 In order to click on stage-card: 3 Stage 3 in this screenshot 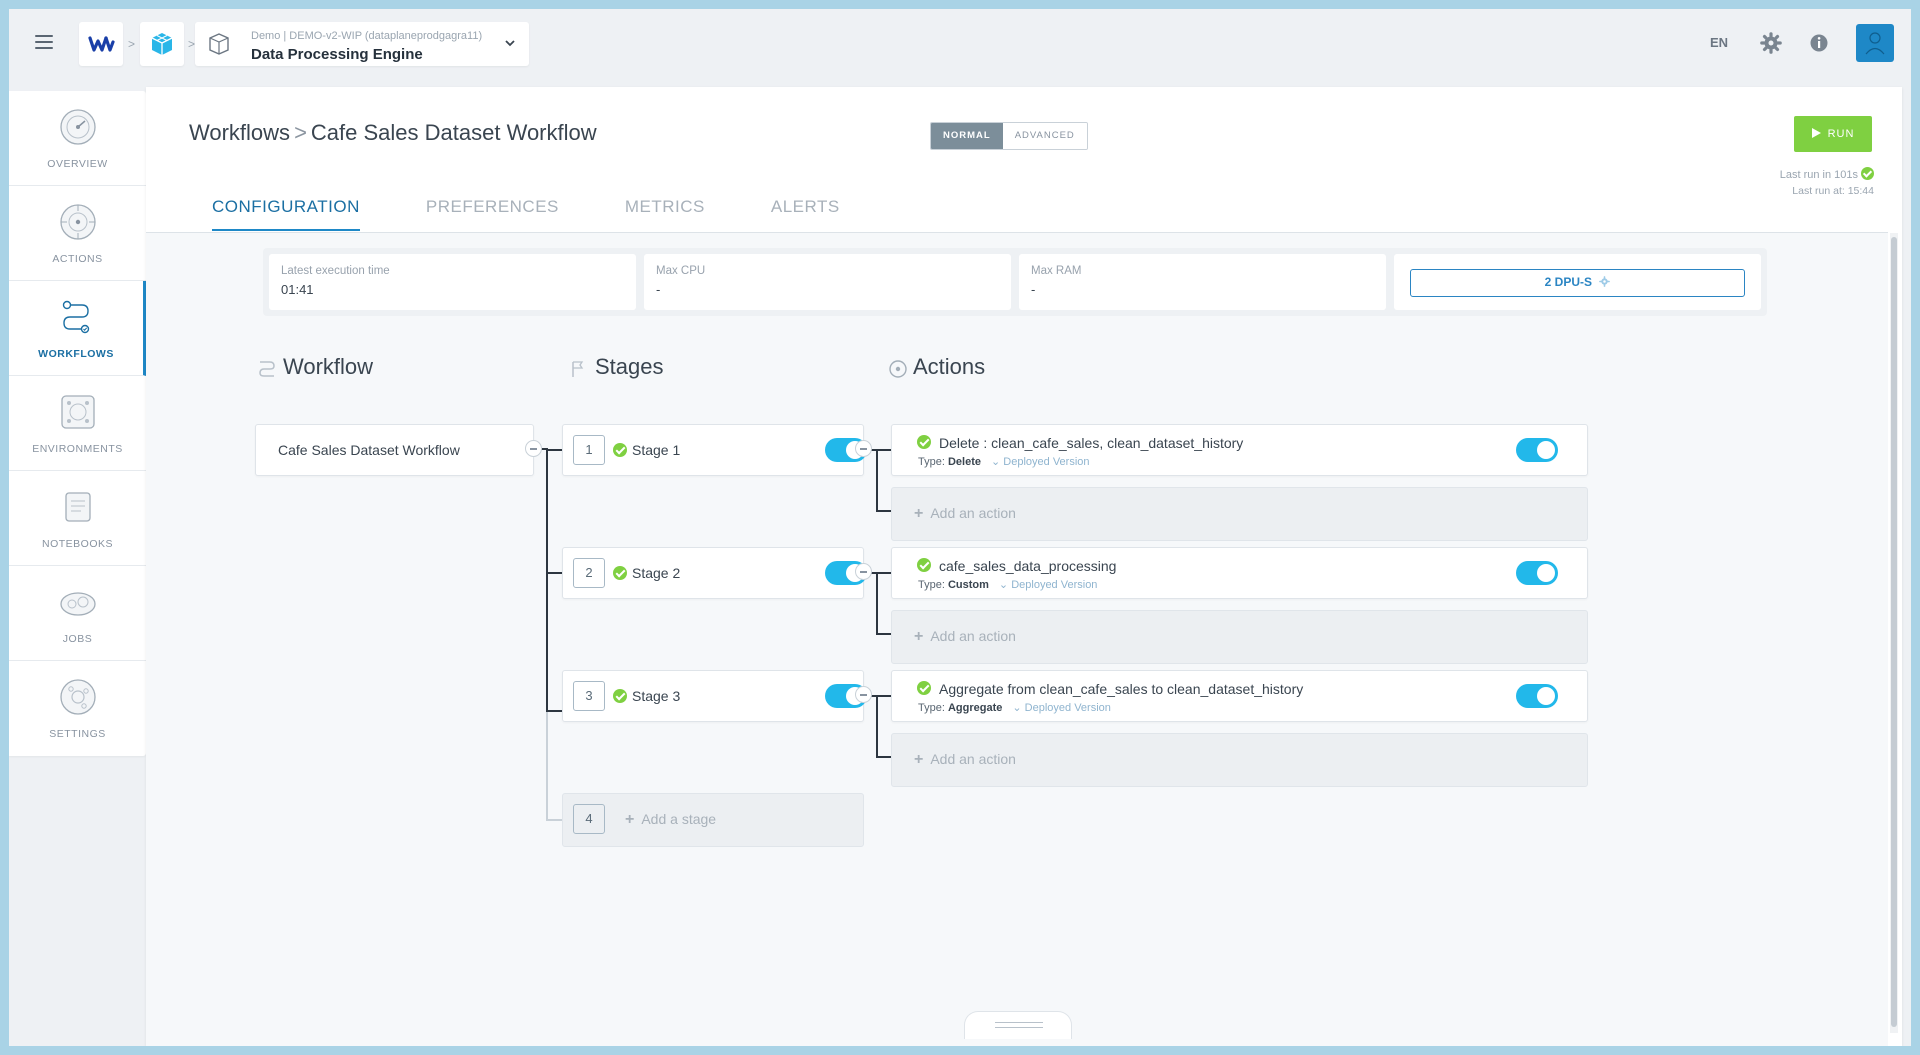, I will do `click(714, 696)`.